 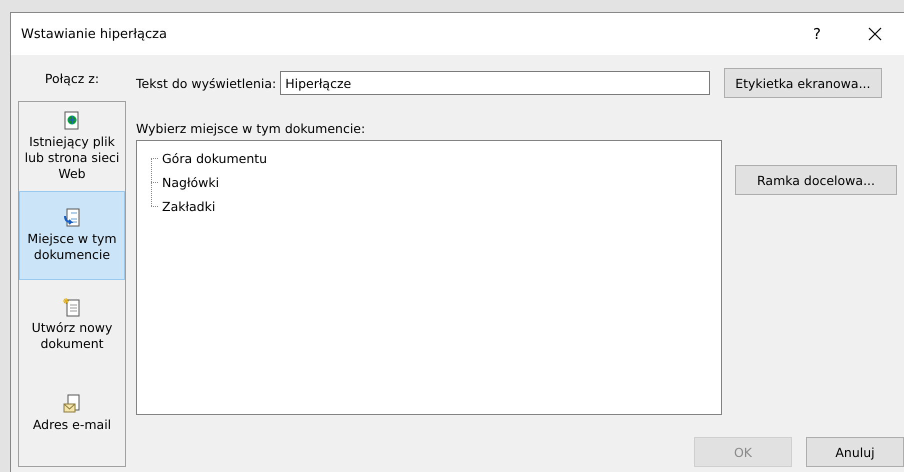 I want to click on tree-item: Zakładki, so click(x=189, y=206).